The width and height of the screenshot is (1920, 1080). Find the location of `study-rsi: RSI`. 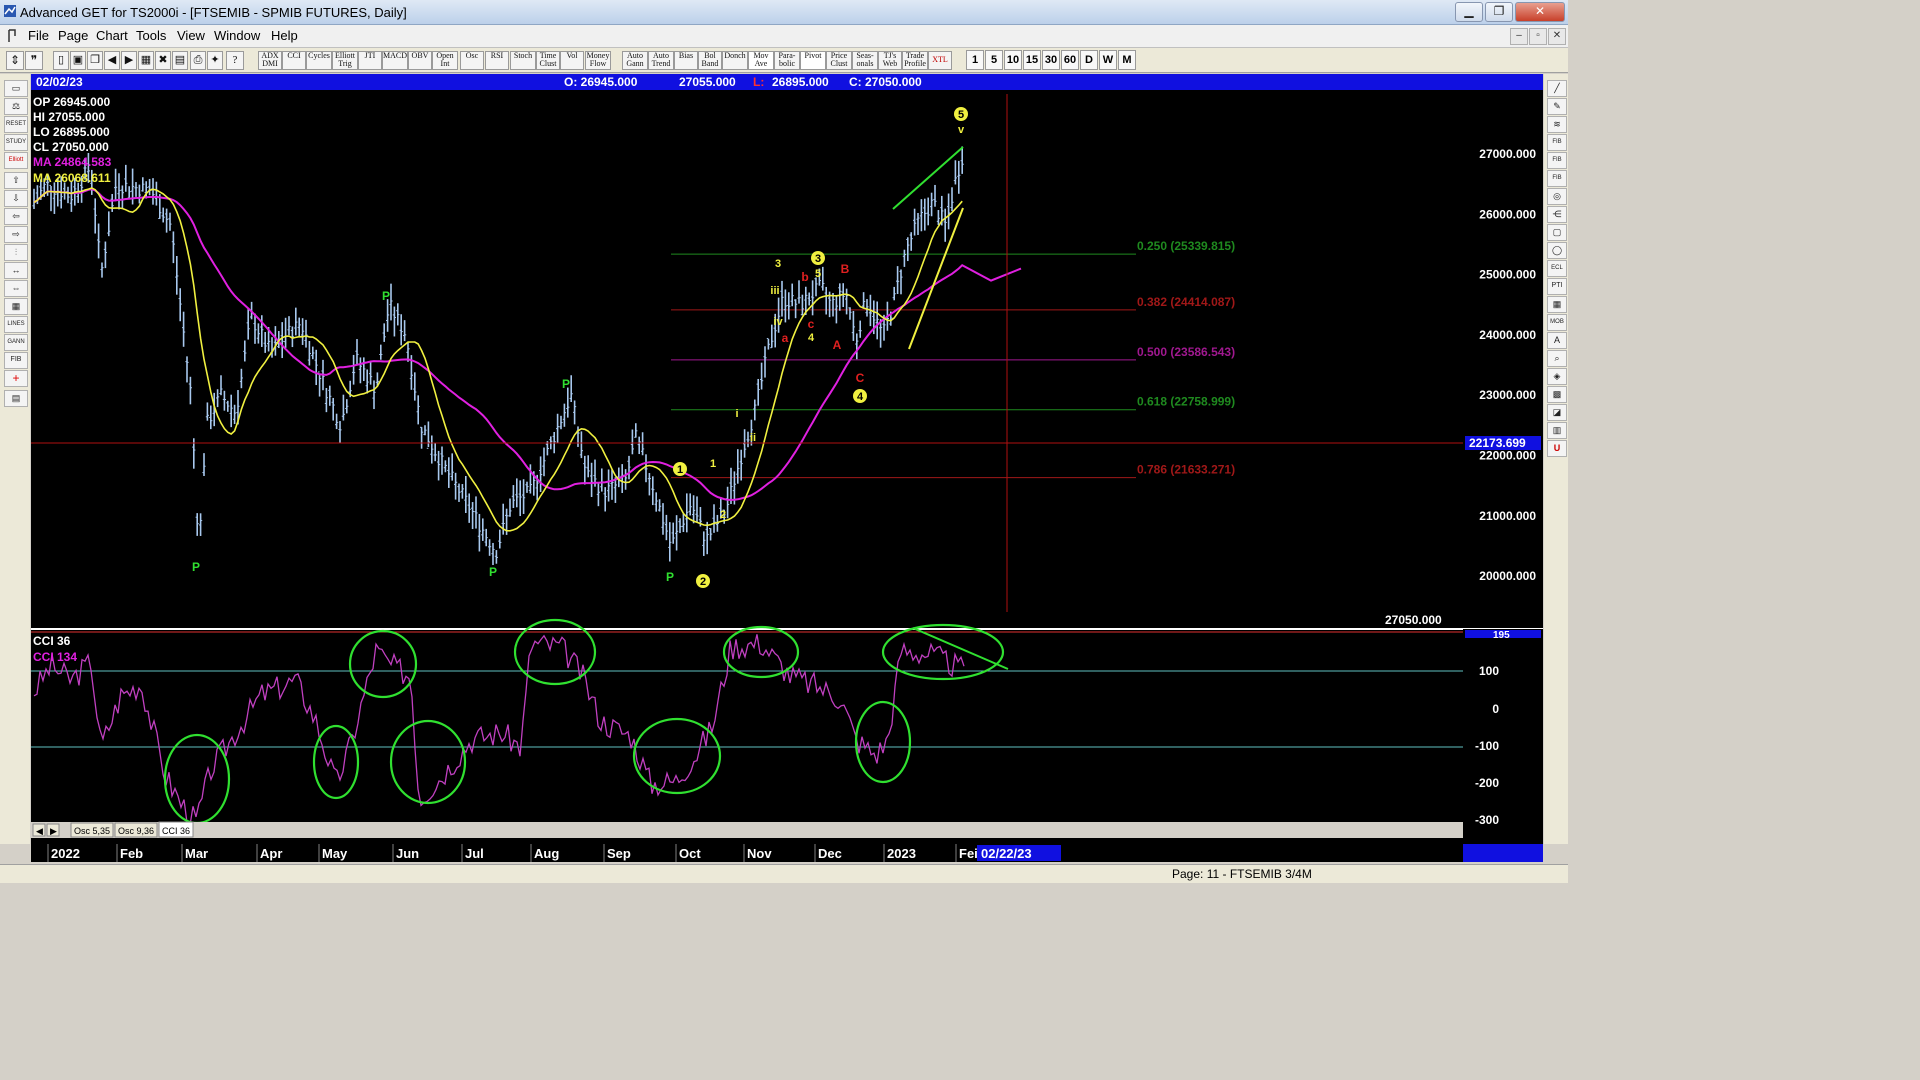

study-rsi: RSI is located at coordinates (497, 60).